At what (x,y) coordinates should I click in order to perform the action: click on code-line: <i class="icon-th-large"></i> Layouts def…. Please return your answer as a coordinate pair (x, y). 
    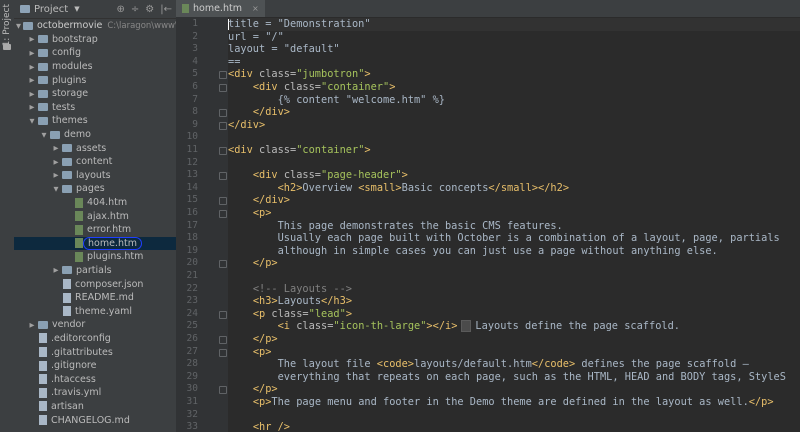
    Looking at the image, I should click on (514, 326).